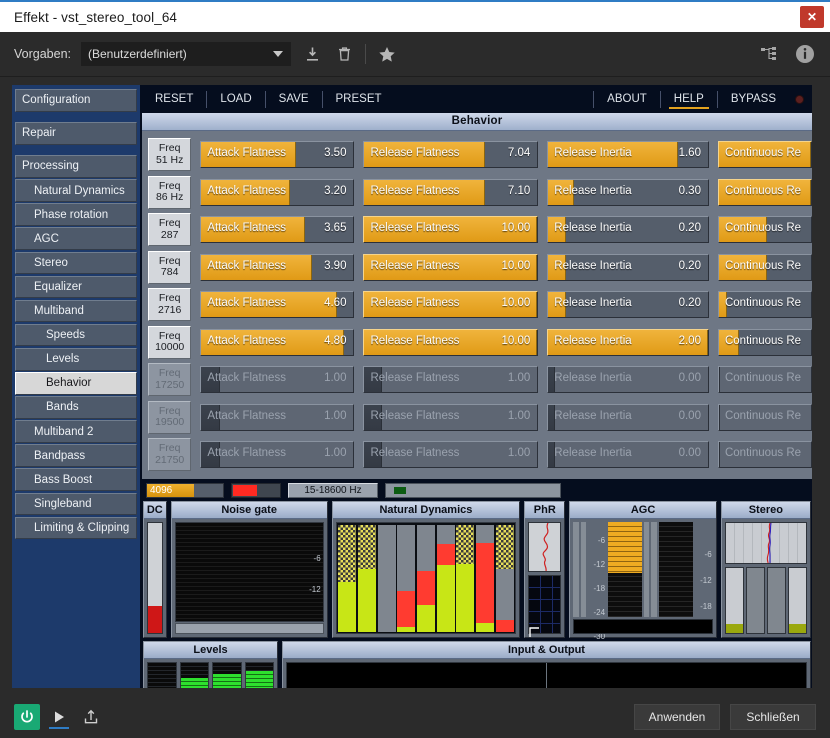  Describe the element at coordinates (426, 587) in the screenshot. I see `bar-peak` at that location.